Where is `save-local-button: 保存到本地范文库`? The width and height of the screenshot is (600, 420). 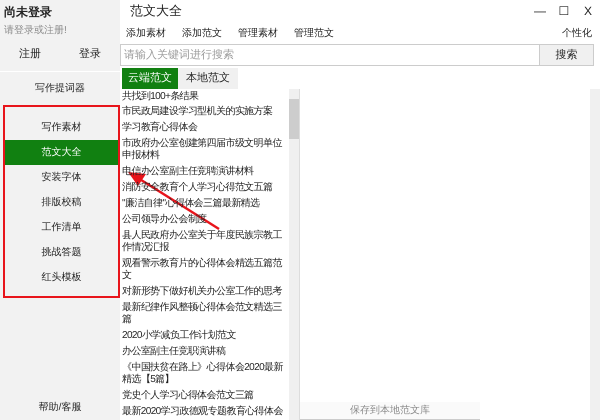 save-local-button: 保存到本地范文库 is located at coordinates (390, 411).